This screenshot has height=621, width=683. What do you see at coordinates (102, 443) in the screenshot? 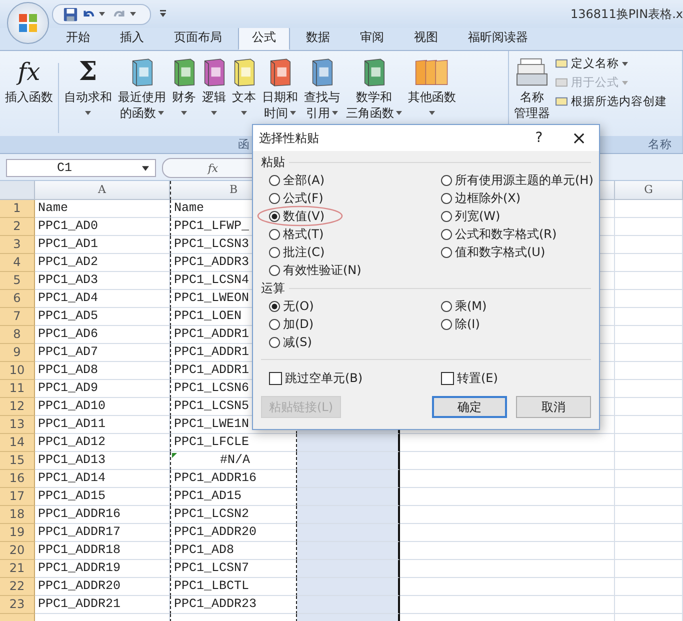
I see `table-cell: PPC1_AD12` at bounding box center [102, 443].